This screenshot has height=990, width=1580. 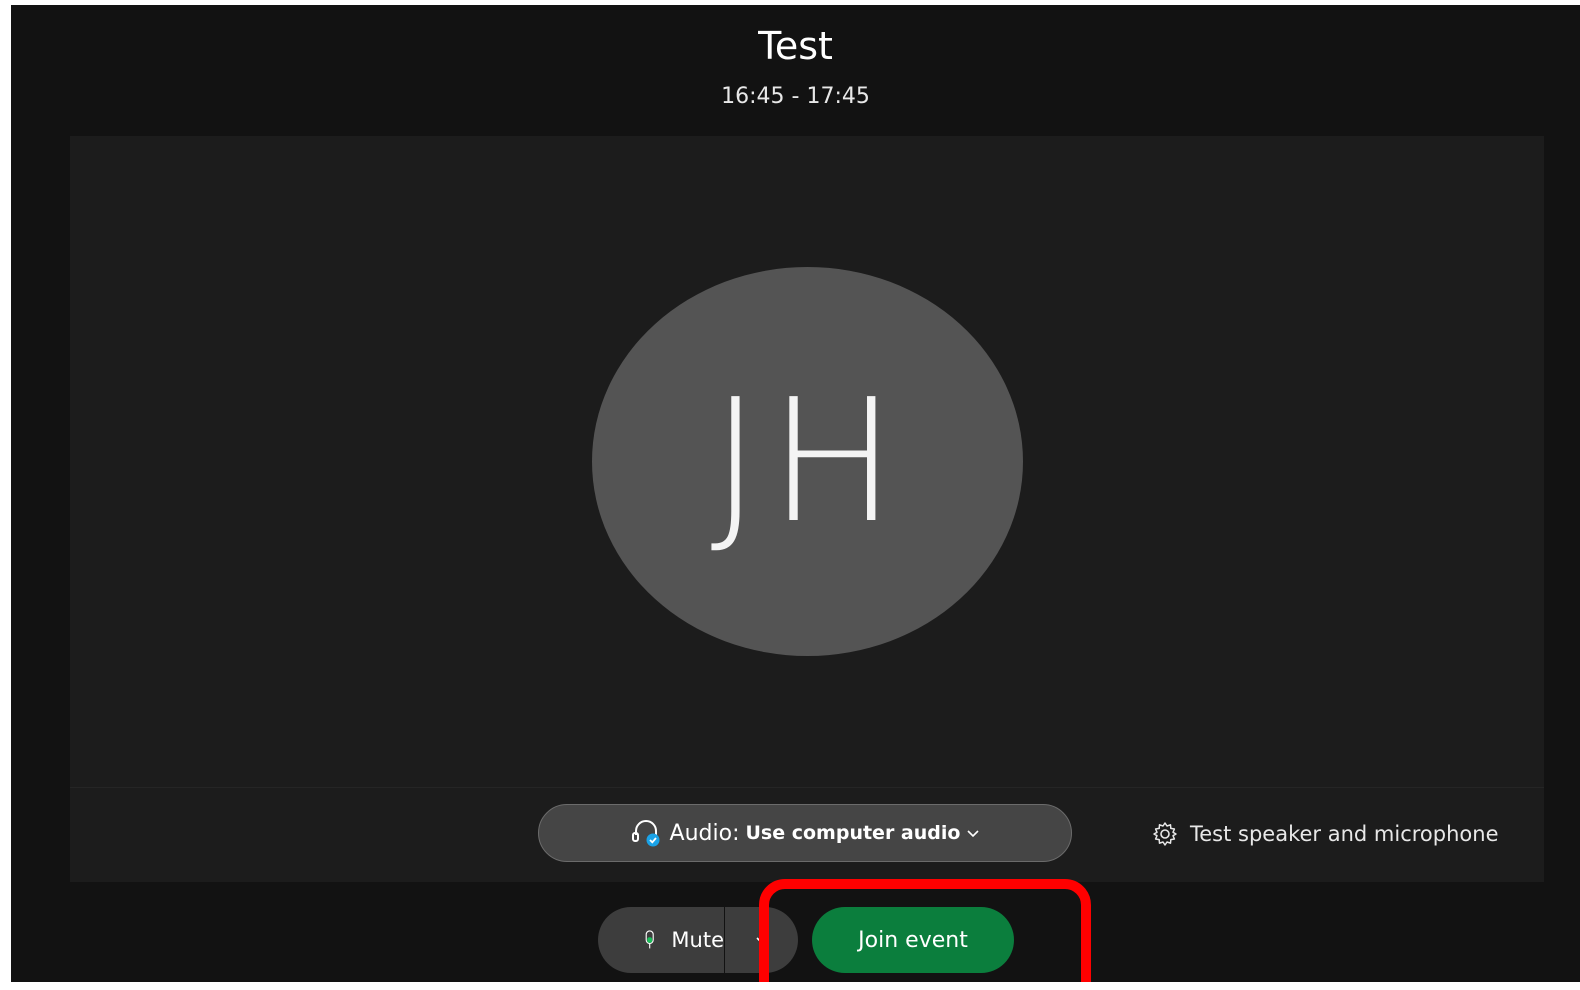 I want to click on event-title: Test, so click(x=795, y=46).